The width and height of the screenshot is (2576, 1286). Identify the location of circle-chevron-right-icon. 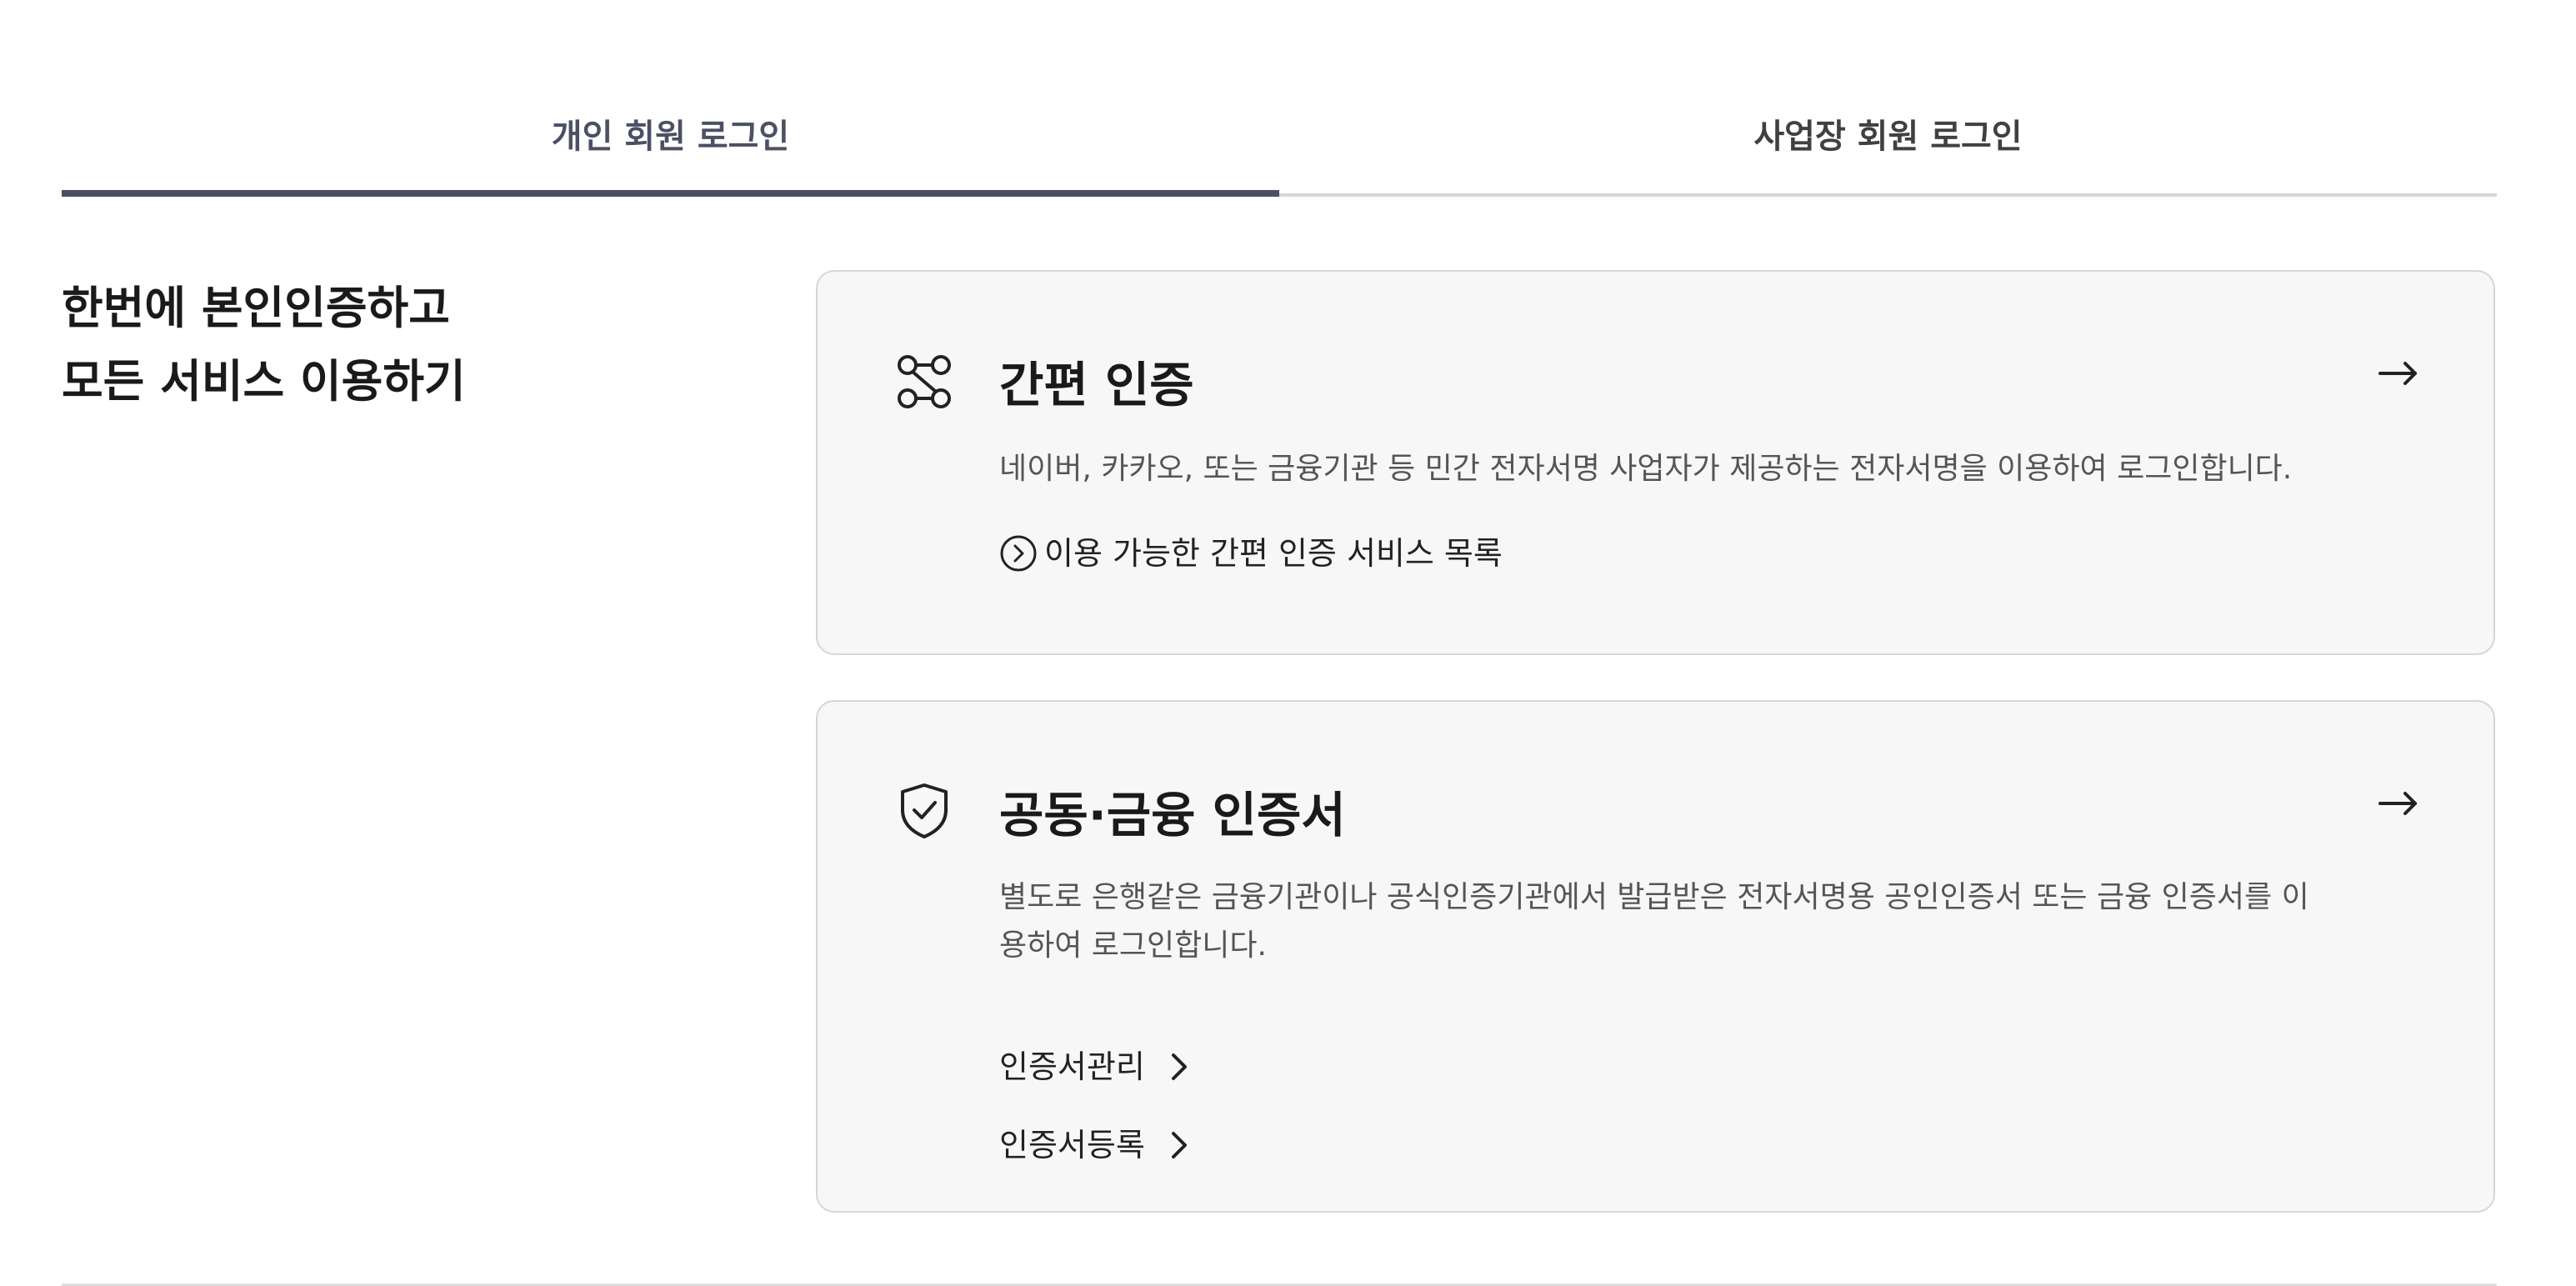
(1019, 553).